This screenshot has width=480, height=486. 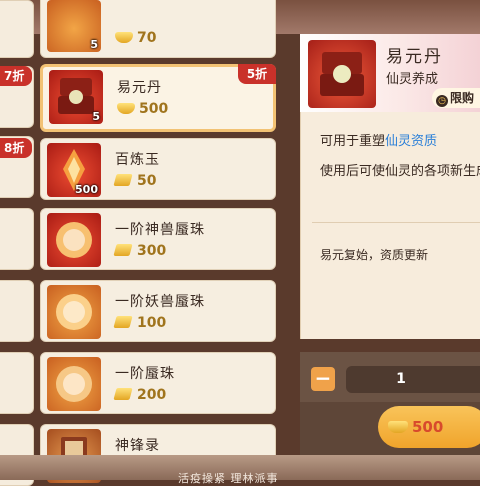 What do you see at coordinates (160, 302) in the screenshot?
I see `item-name: 一阶妖兽蜃珠` at bounding box center [160, 302].